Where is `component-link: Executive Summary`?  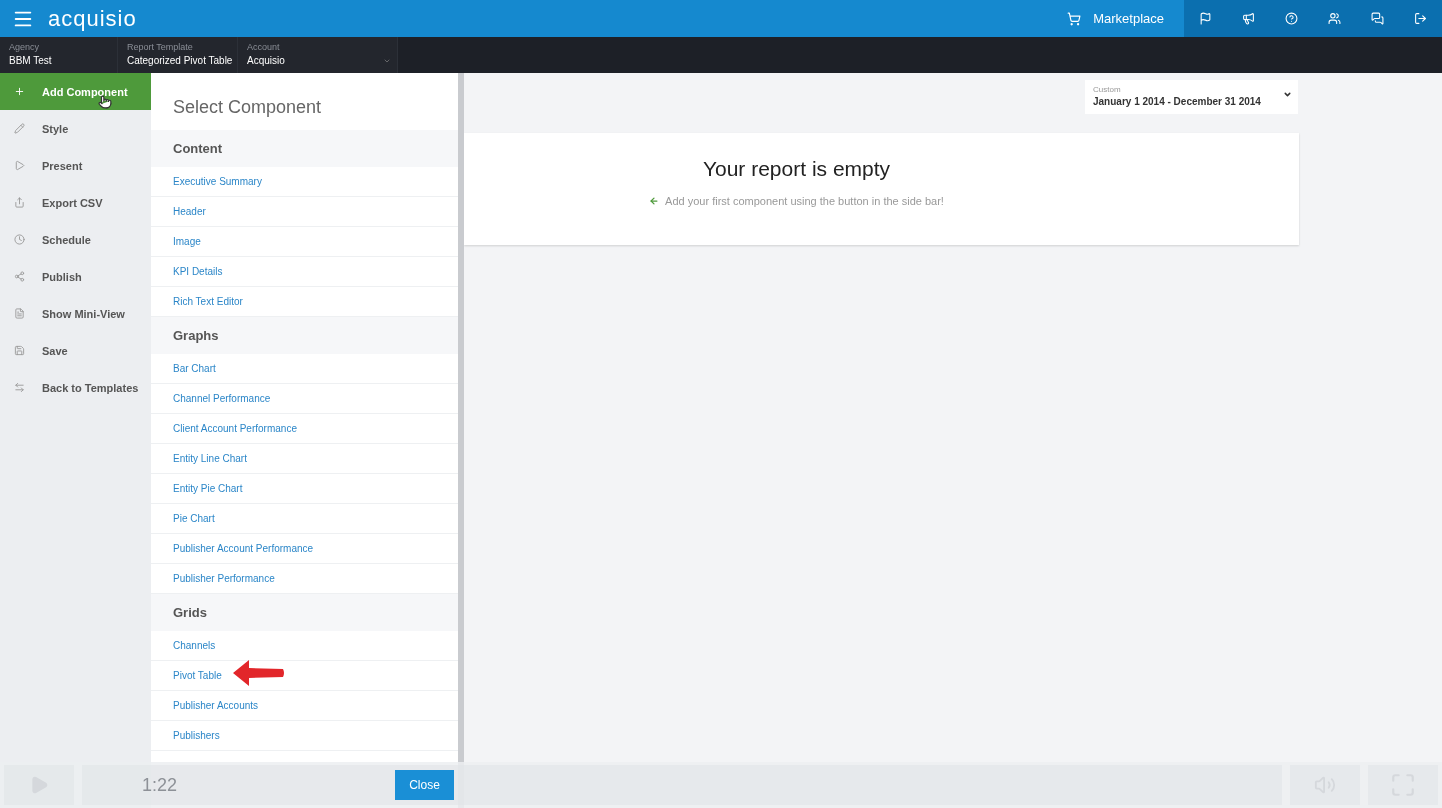
component-link: Executive Summary is located at coordinates (304, 182).